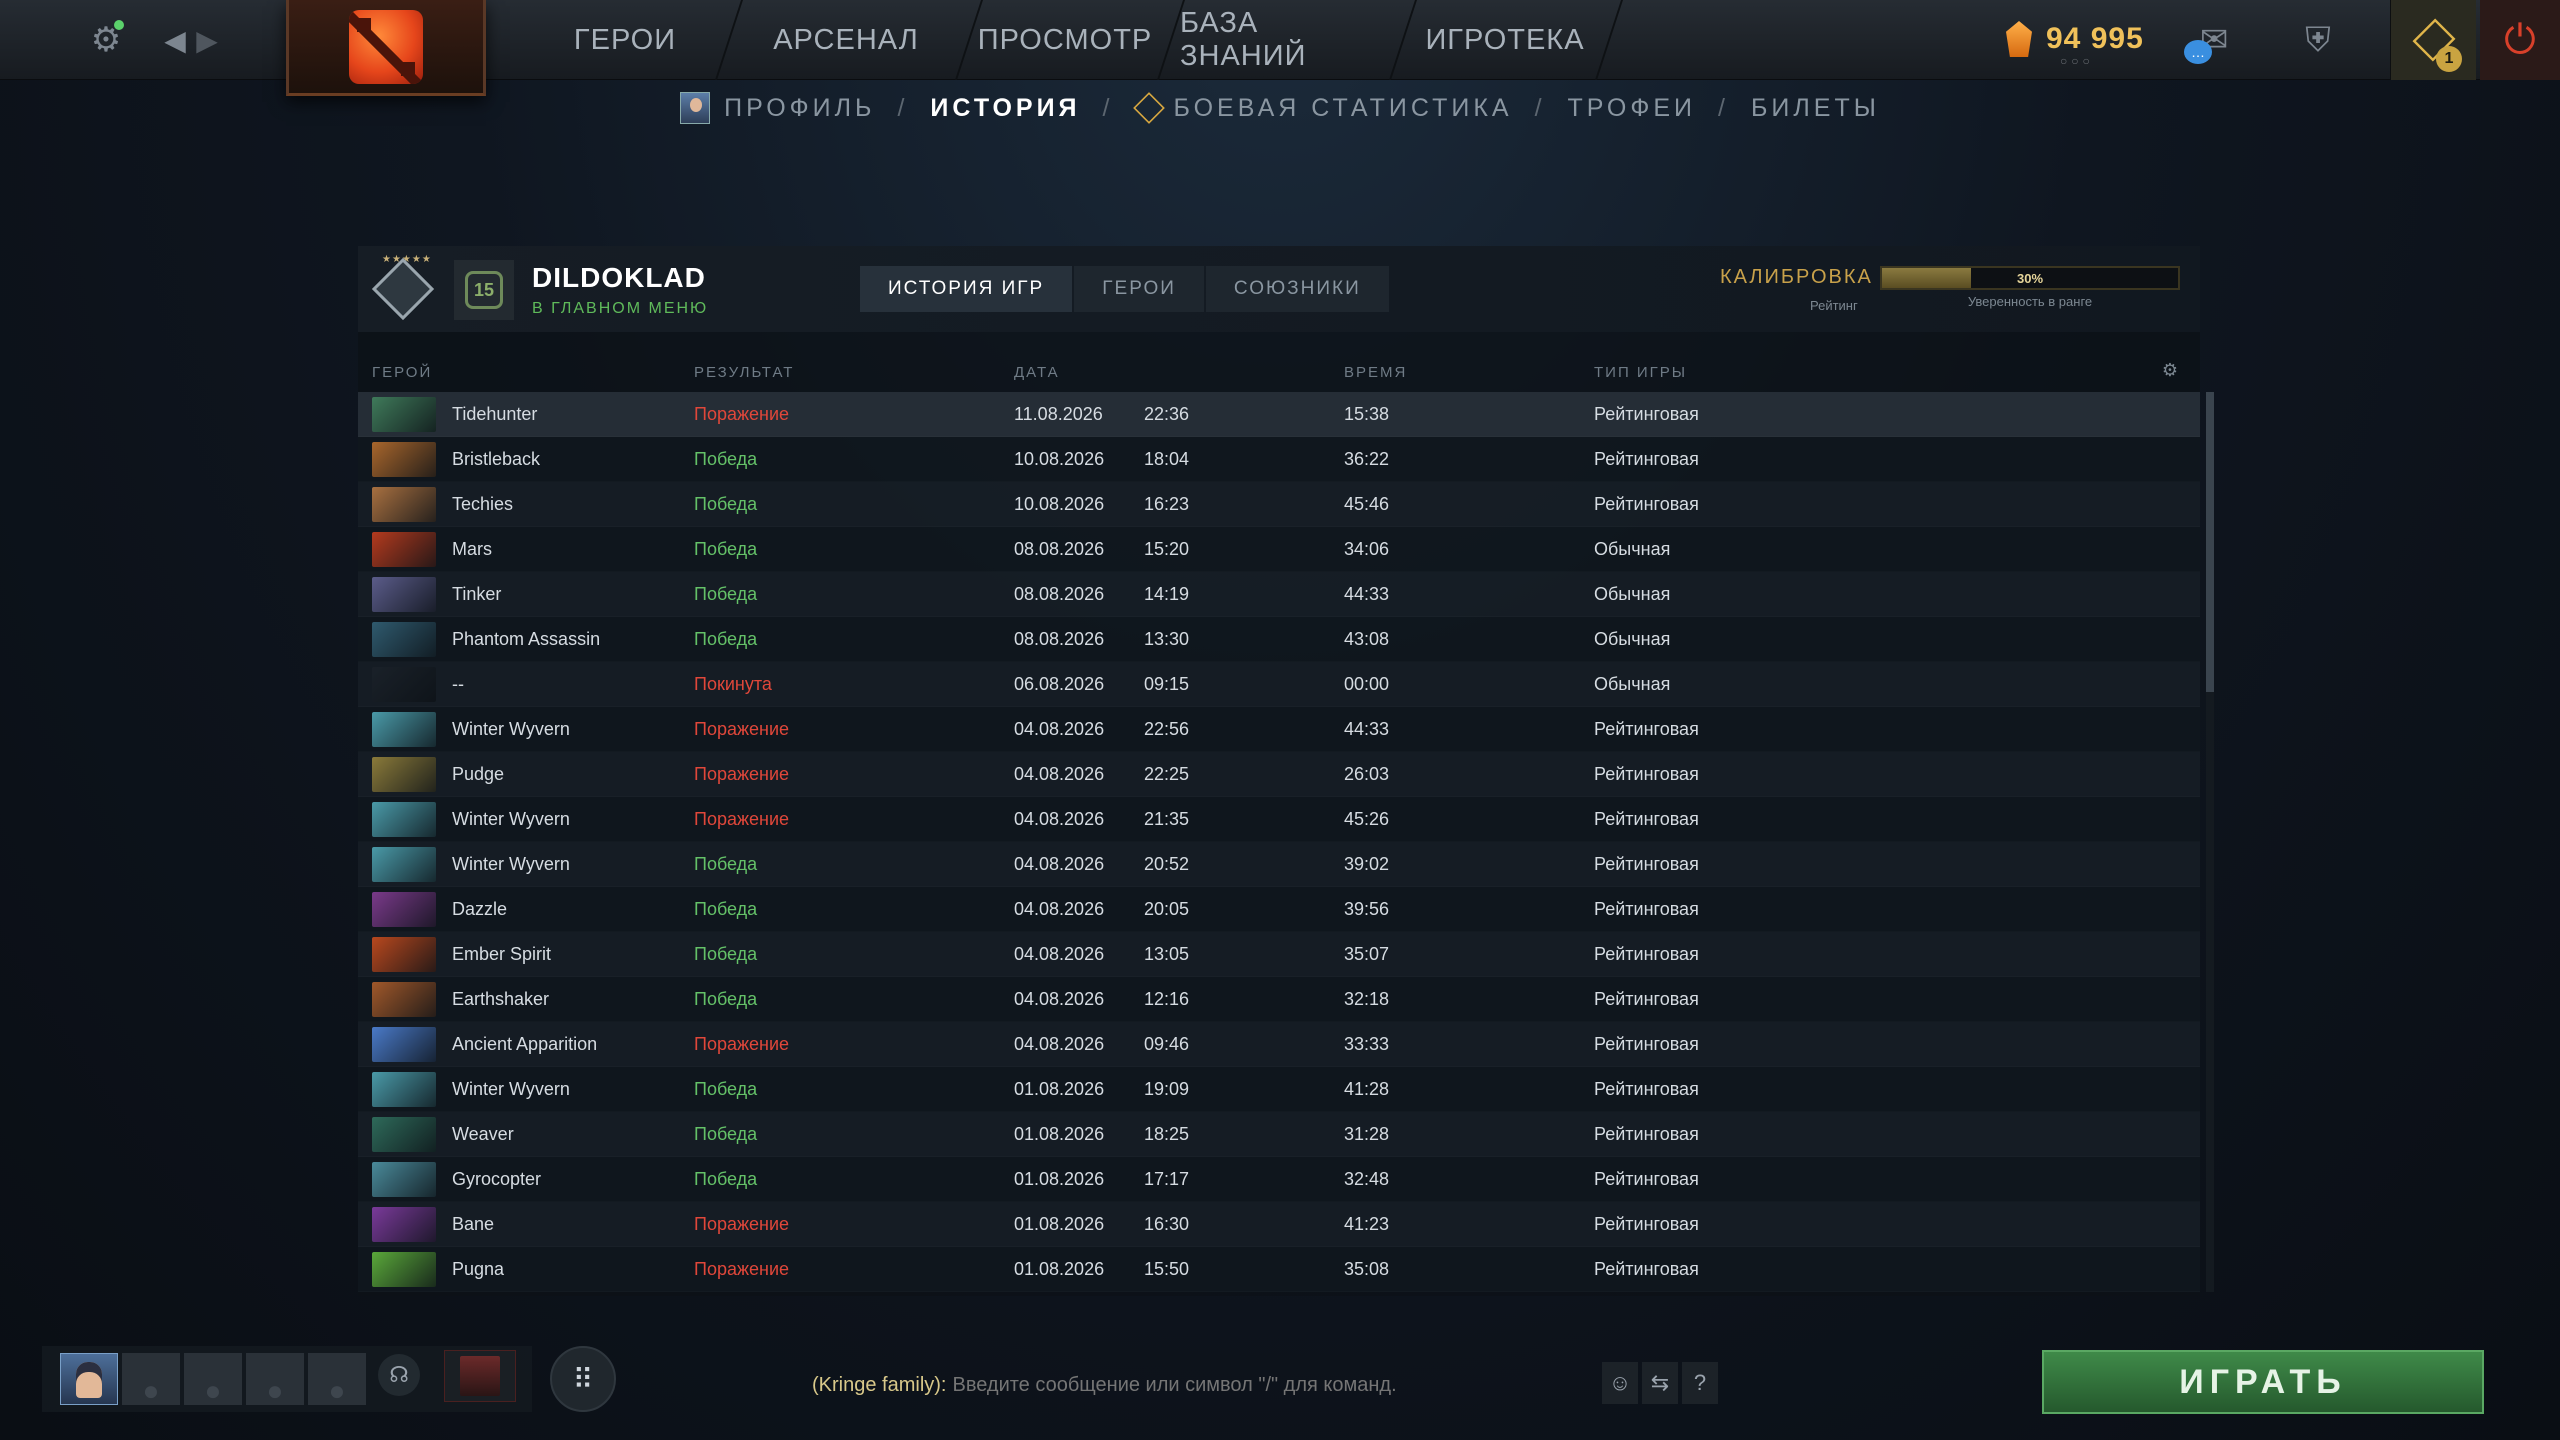 This screenshot has width=2560, height=1440. Describe the element at coordinates (175, 40) in the screenshot. I see `back-arrow-icon: ◀` at that location.